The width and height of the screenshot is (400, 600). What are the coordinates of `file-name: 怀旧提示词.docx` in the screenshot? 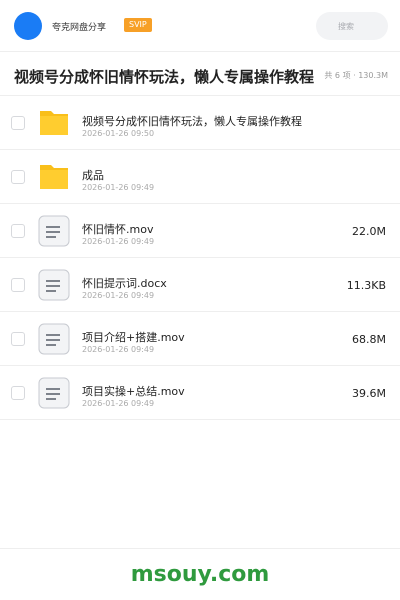 It's located at (124, 283).